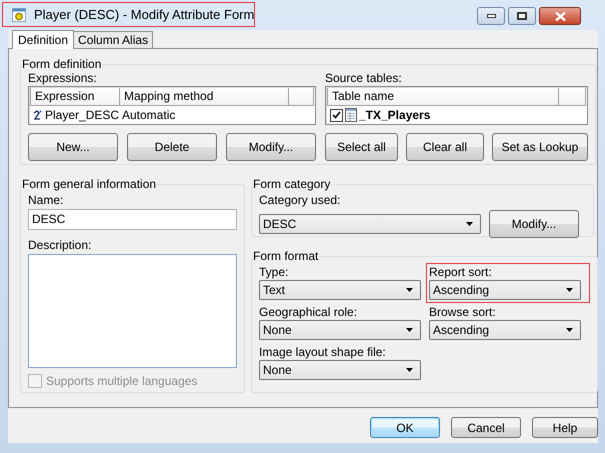 This screenshot has height=453, width=605. Describe the element at coordinates (60, 245) in the screenshot. I see `field-label: Description:` at that location.